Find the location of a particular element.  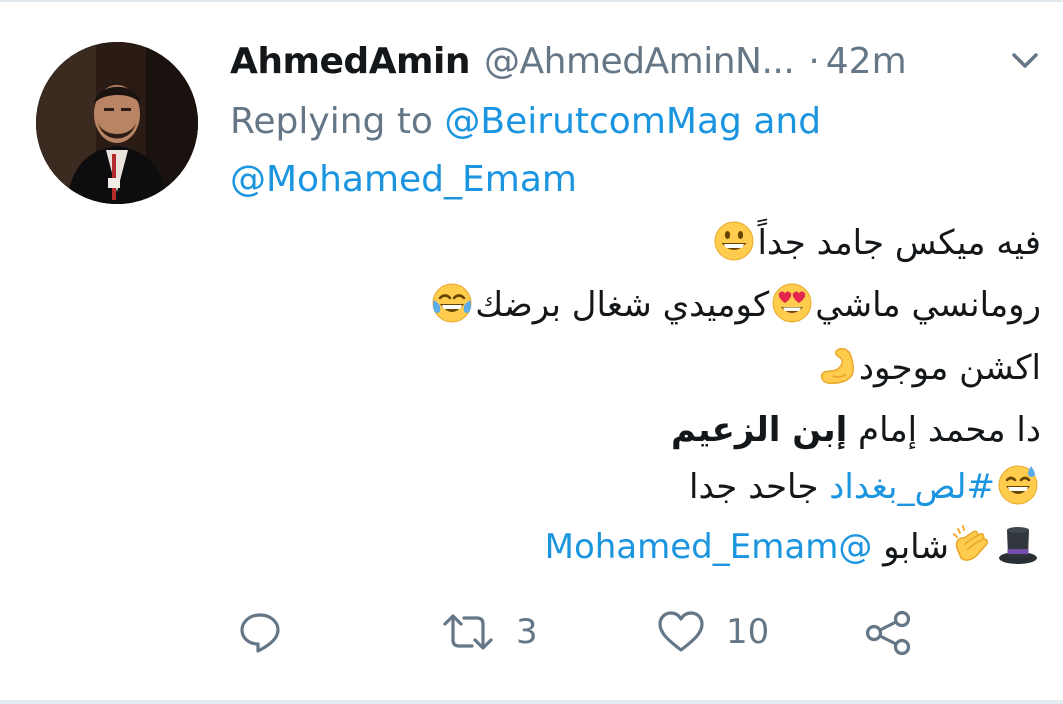

tweet-text: فيه ميكس جامد جداً is located at coordinates (899, 243).